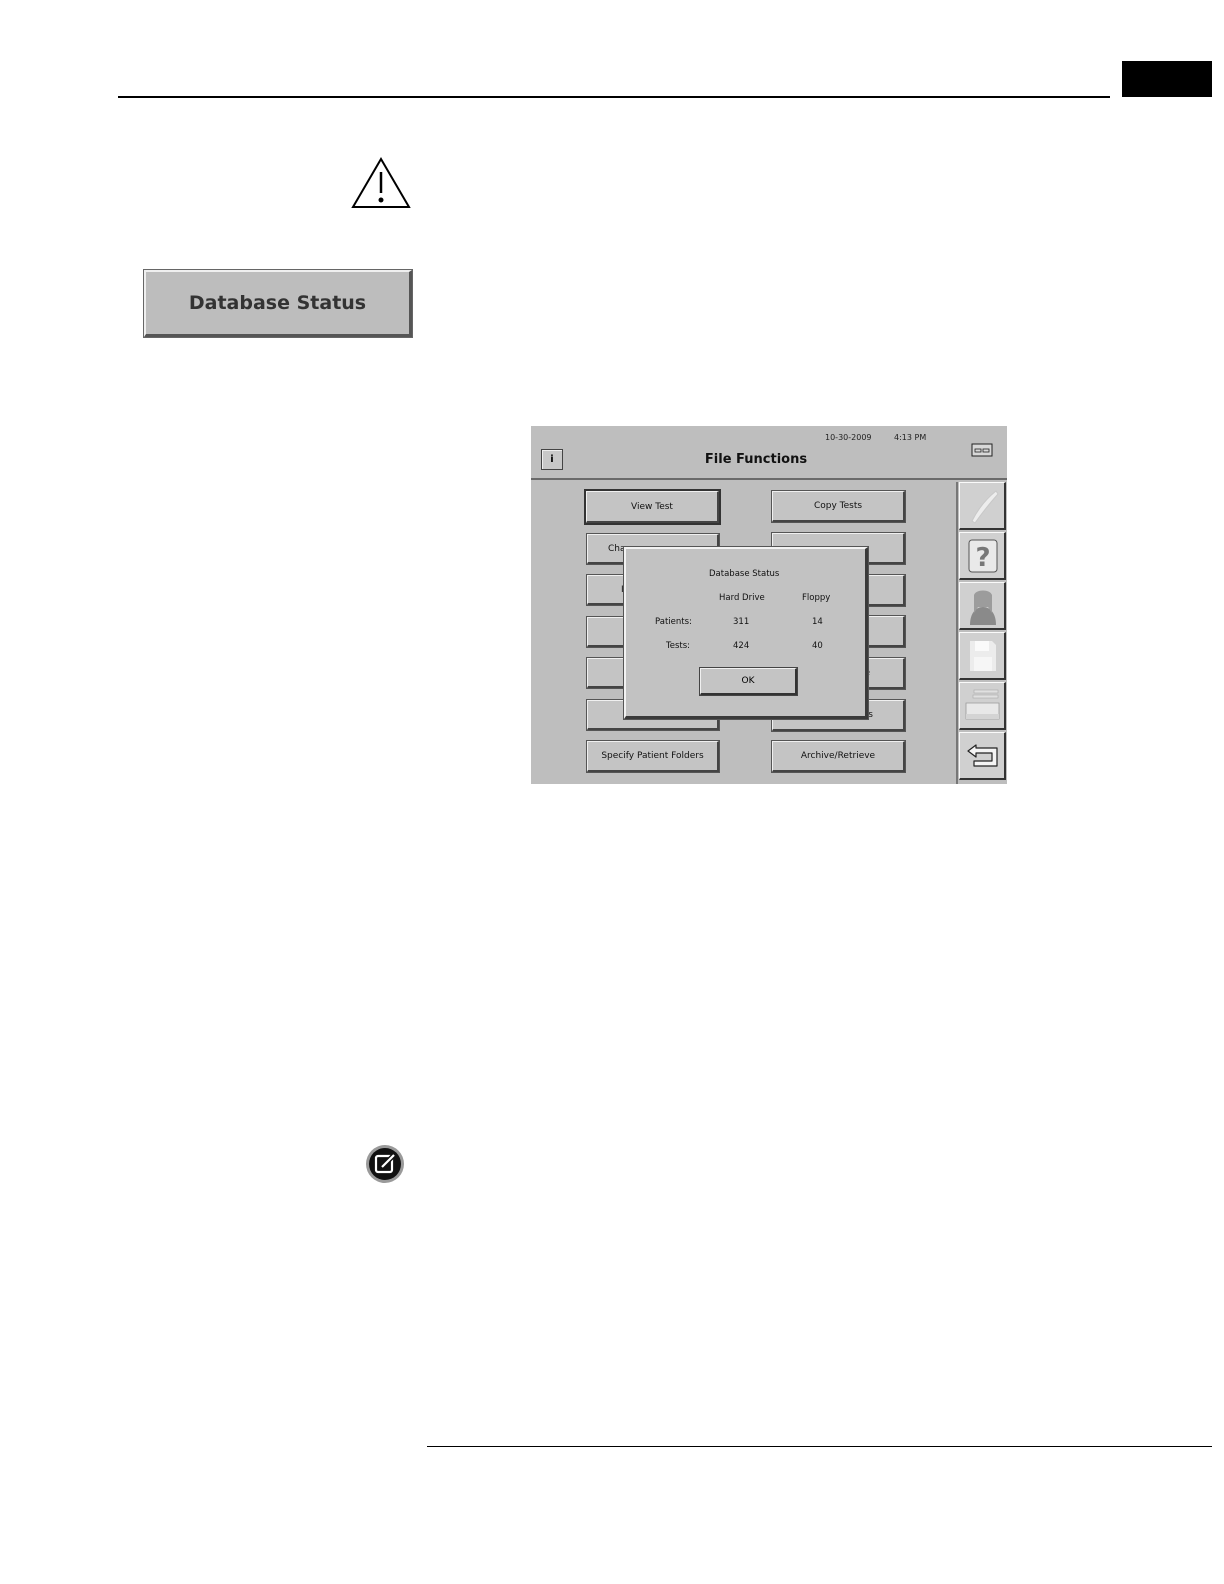 This screenshot has width=1224, height=1584. I want to click on printer-icon, so click(982, 704).